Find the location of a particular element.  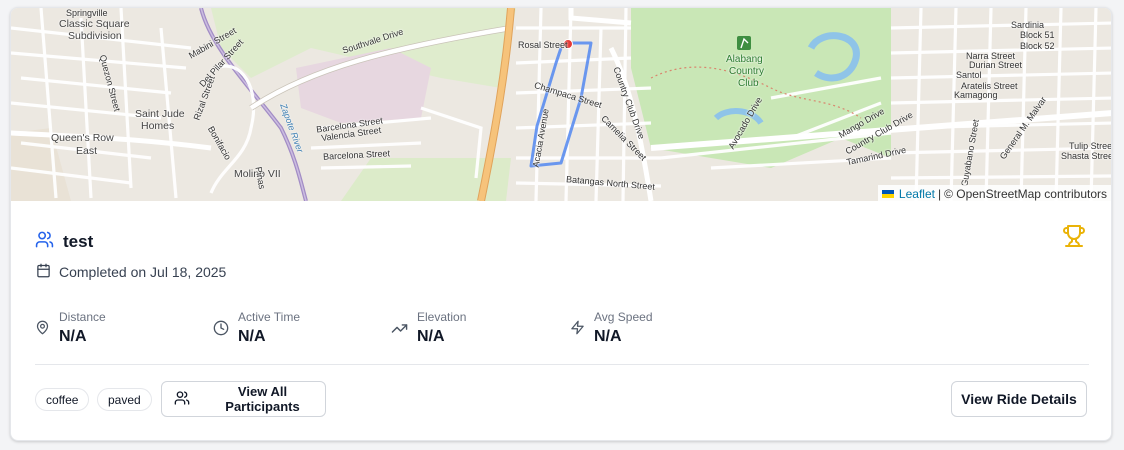

trophy-icon is located at coordinates (1074, 238).